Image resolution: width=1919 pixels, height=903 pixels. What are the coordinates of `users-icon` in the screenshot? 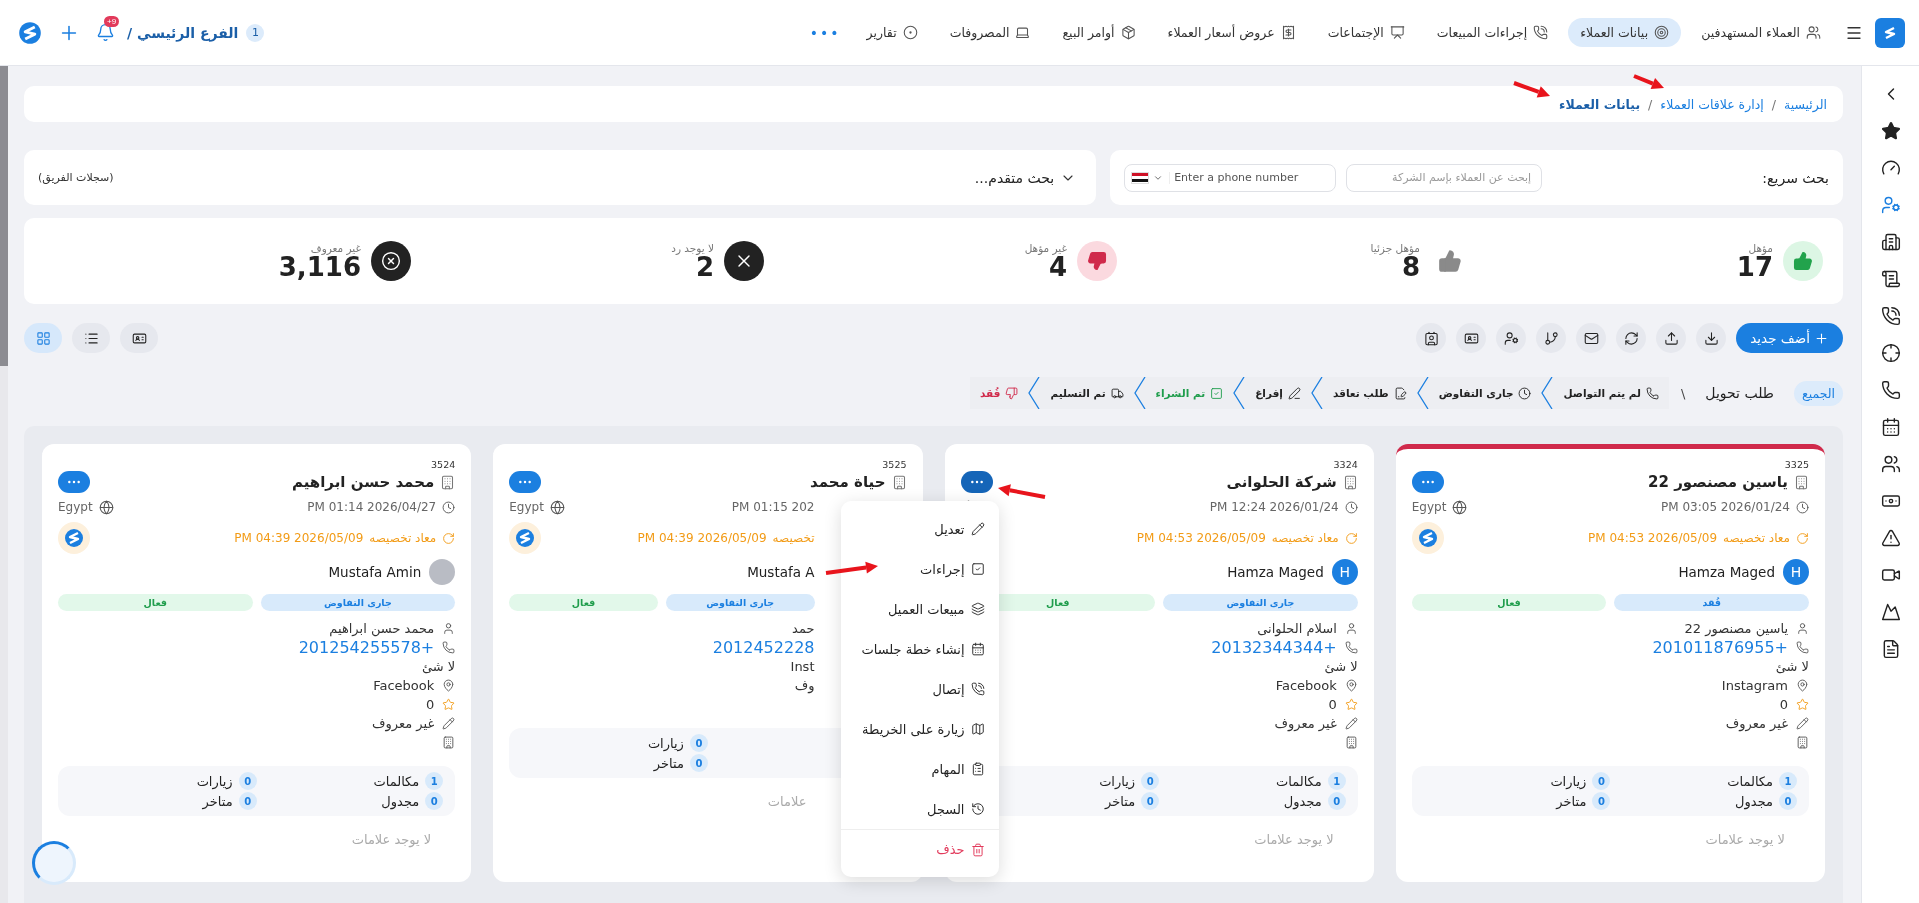 It's located at (1890, 205).